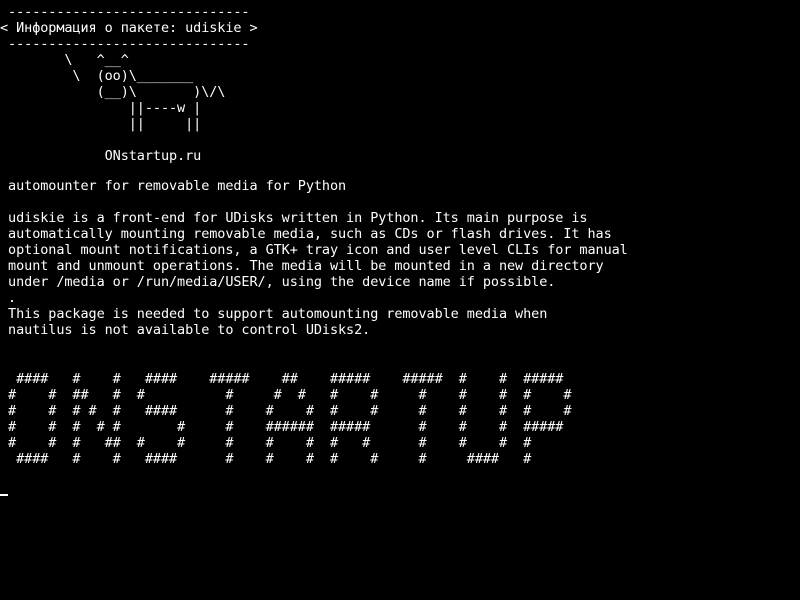  Describe the element at coordinates (4, 495) in the screenshot. I see `text-cursor` at that location.